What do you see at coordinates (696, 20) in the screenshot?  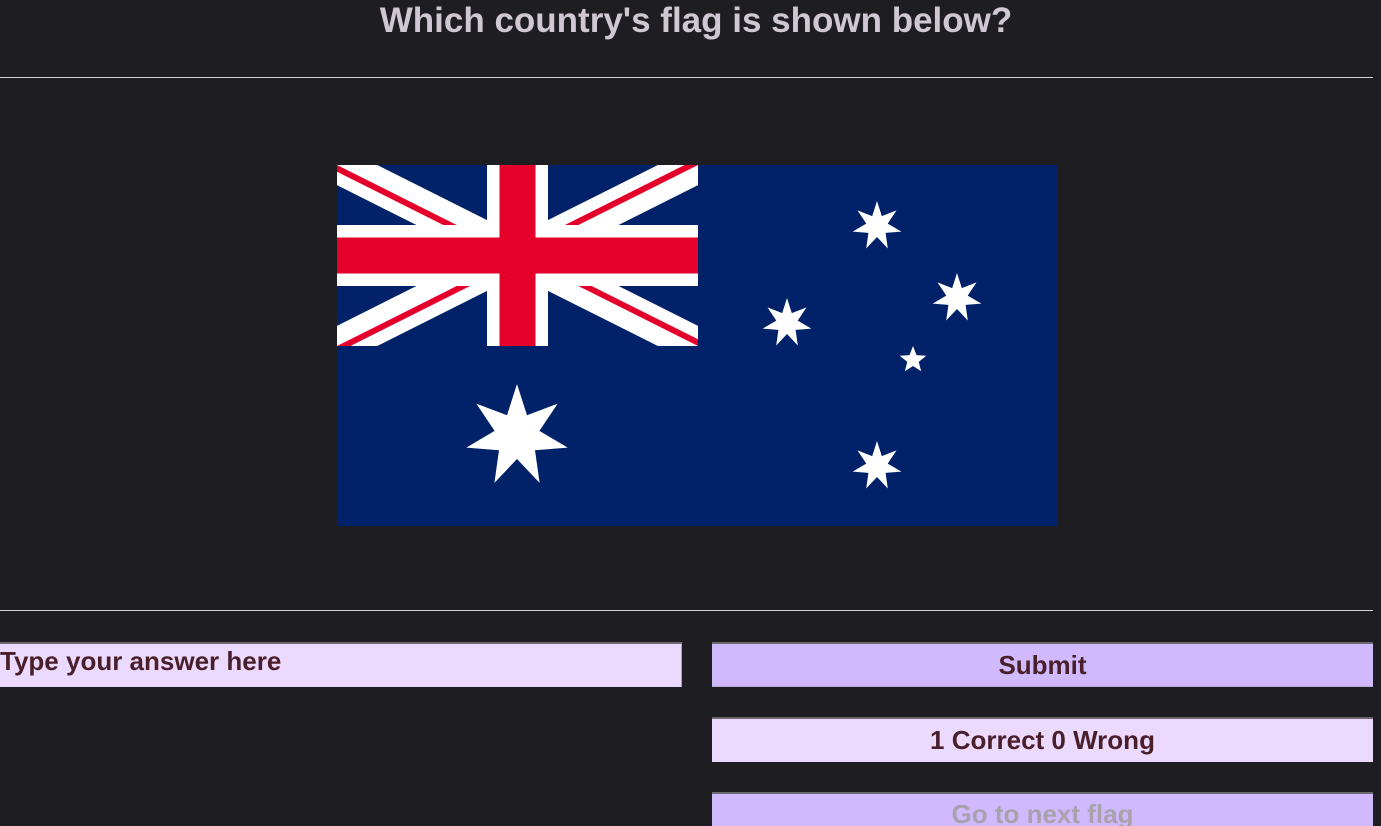 I see `question-heading: Which country's flag is shown below?` at bounding box center [696, 20].